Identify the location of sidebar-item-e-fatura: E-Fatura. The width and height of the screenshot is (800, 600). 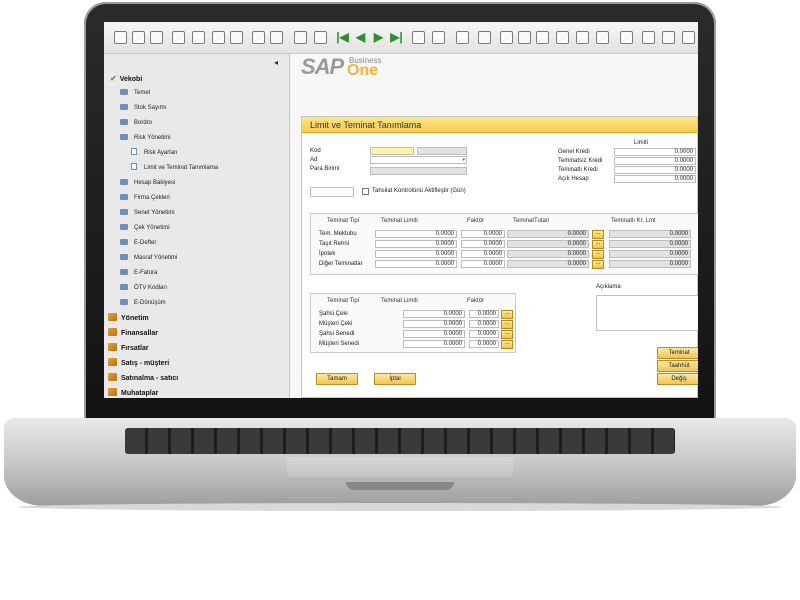
(138, 273).